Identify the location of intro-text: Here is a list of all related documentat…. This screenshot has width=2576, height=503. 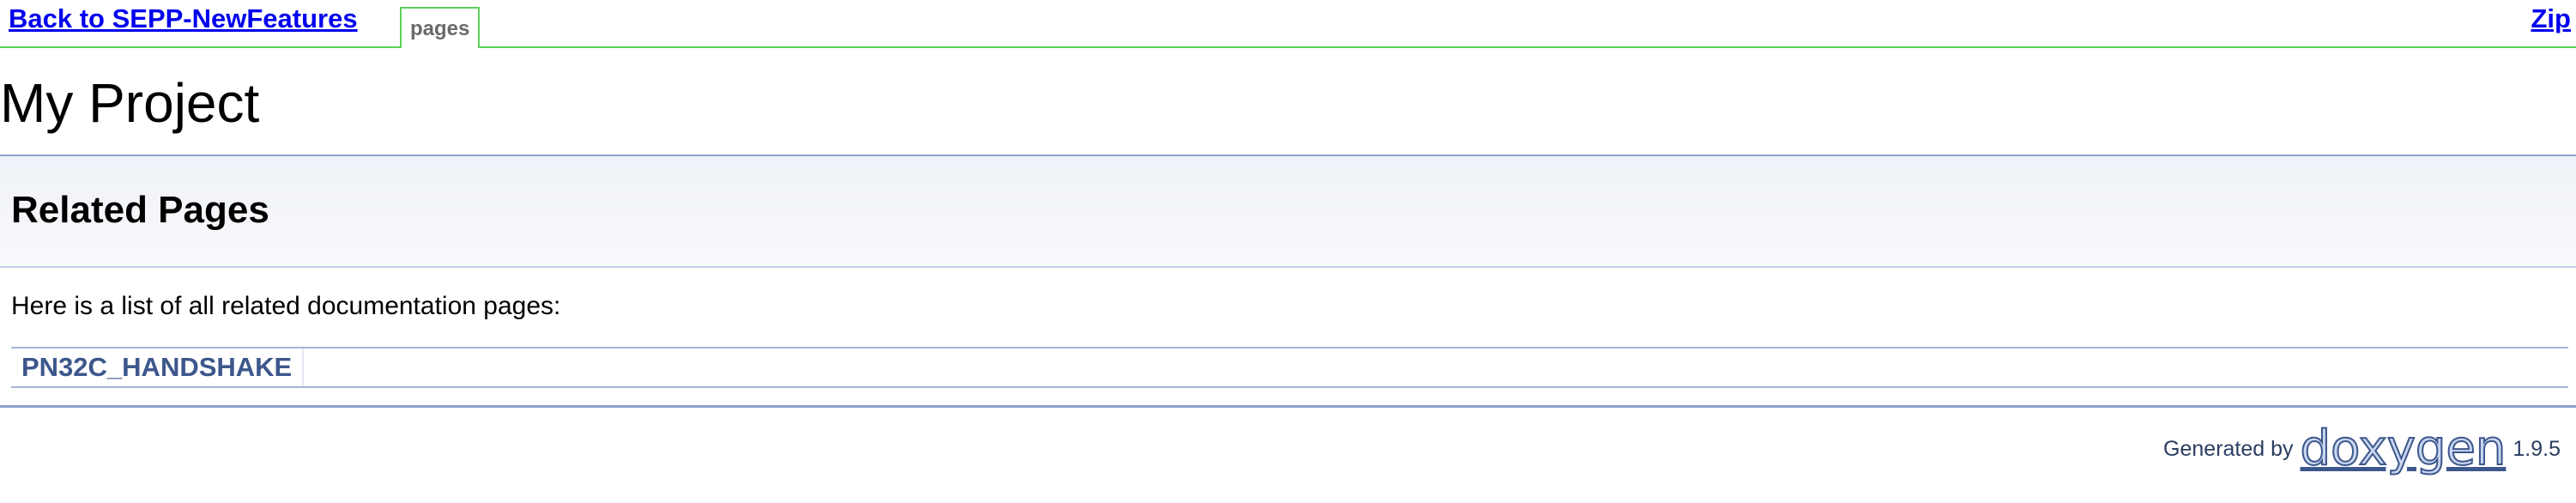
(286, 306).